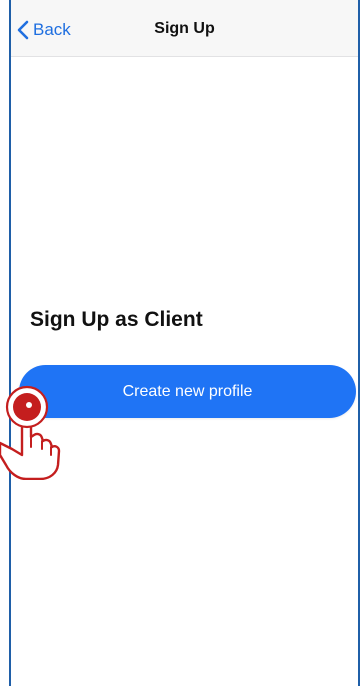 The image size is (360, 686). Describe the element at coordinates (52, 29) in the screenshot. I see `back-label: Back` at that location.